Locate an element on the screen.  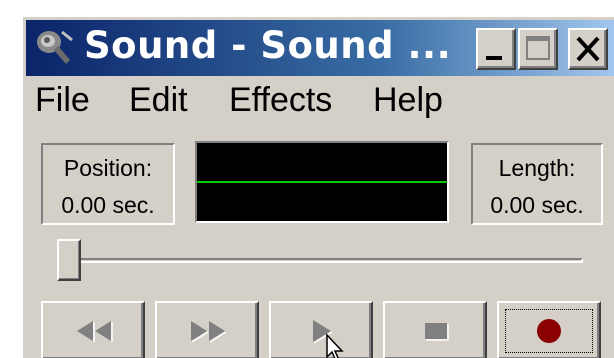
fast-forward-icon is located at coordinates (209, 332).